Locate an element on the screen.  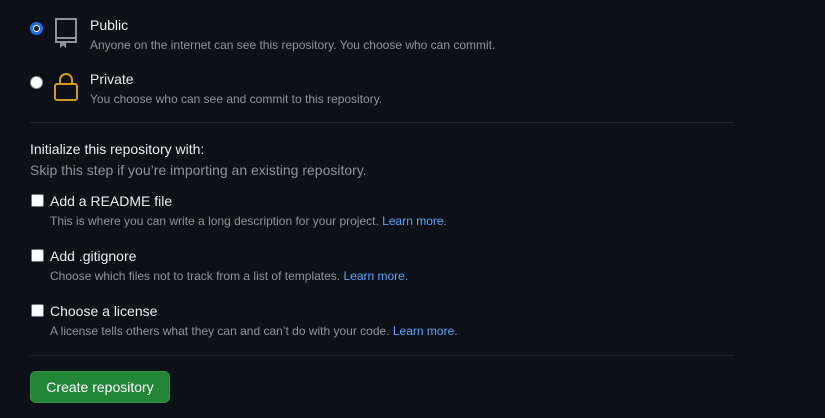
private-title: Private is located at coordinates (112, 79).